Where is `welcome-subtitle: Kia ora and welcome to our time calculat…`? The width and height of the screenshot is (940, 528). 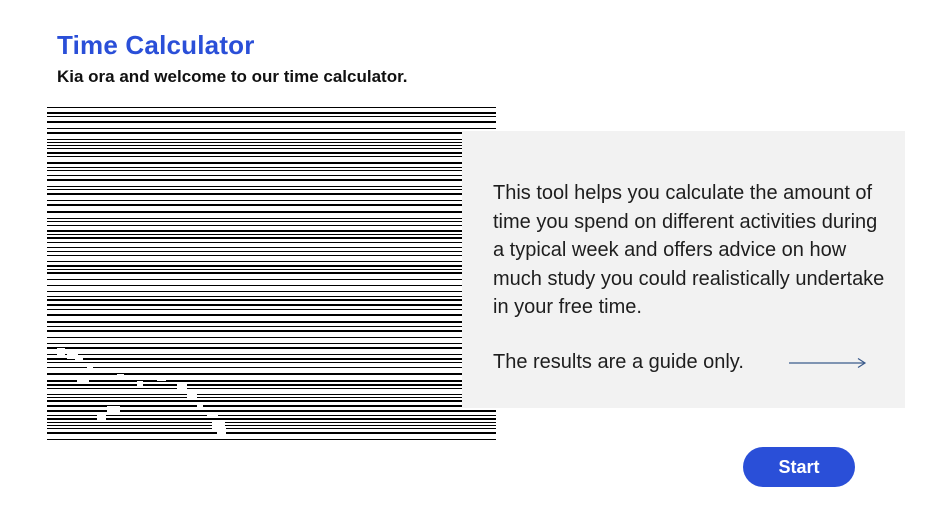 welcome-subtitle: Kia ora and welcome to our time calculat… is located at coordinates (232, 76).